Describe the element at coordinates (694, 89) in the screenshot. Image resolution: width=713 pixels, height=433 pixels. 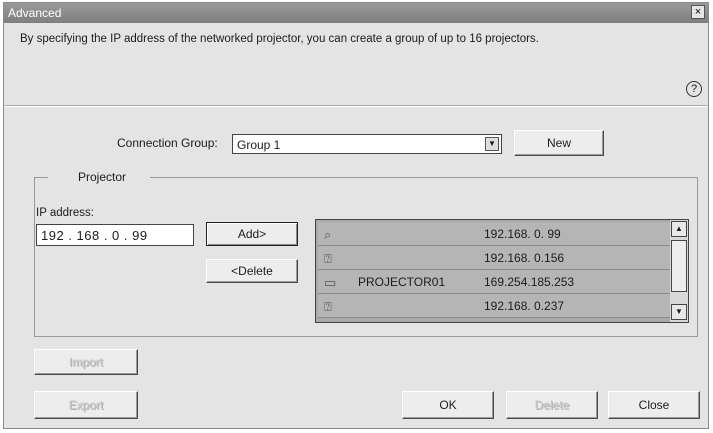
I see `help-icon: ?` at that location.